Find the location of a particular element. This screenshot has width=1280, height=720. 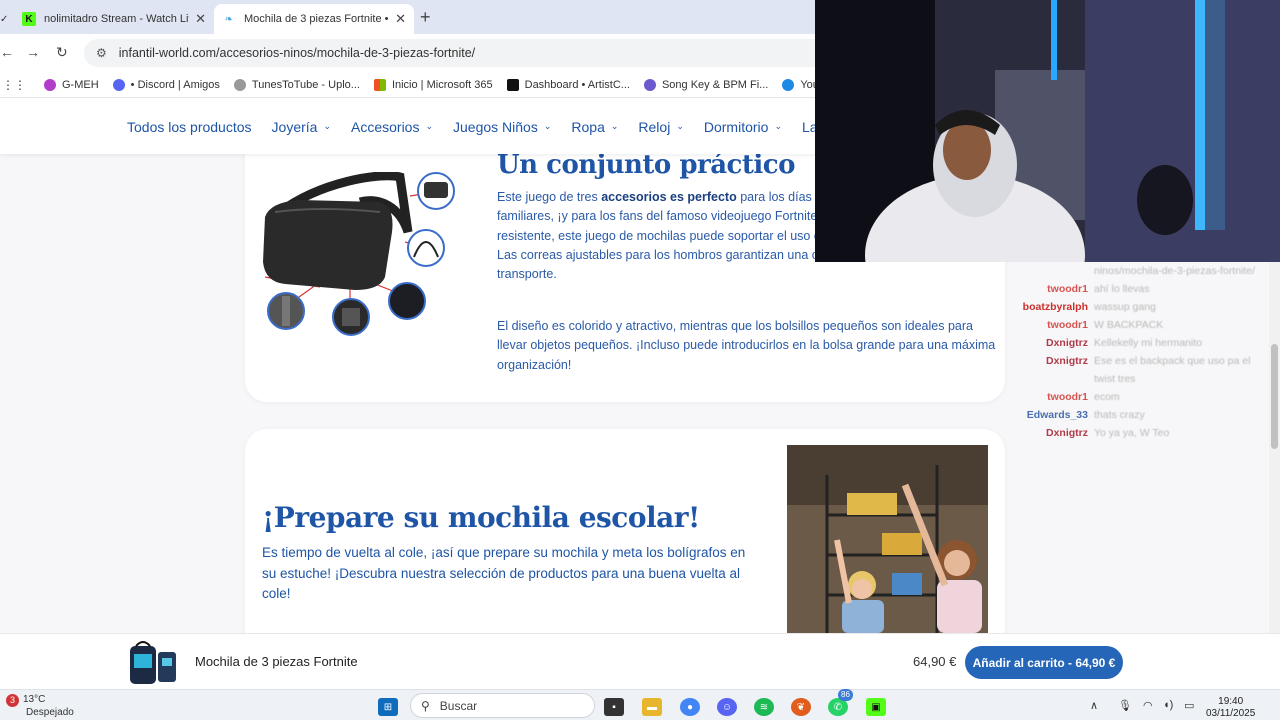

search-placeholder: Buscar is located at coordinates (458, 705).